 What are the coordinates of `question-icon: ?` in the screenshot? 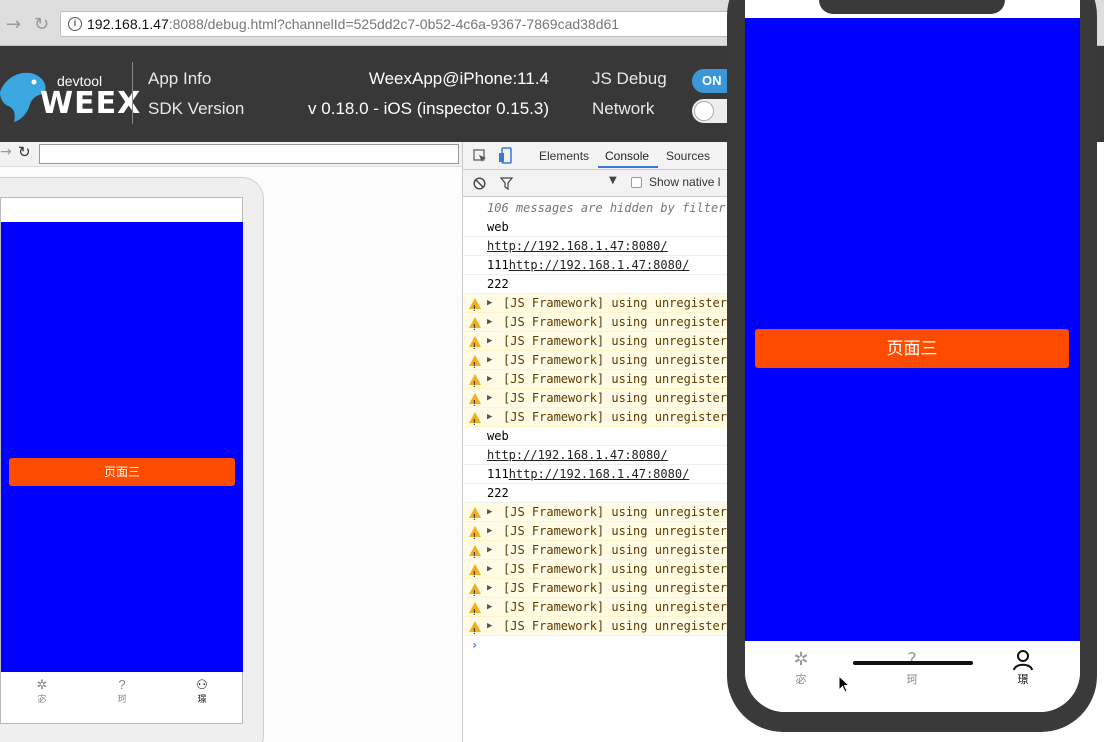 It's located at (912, 659).